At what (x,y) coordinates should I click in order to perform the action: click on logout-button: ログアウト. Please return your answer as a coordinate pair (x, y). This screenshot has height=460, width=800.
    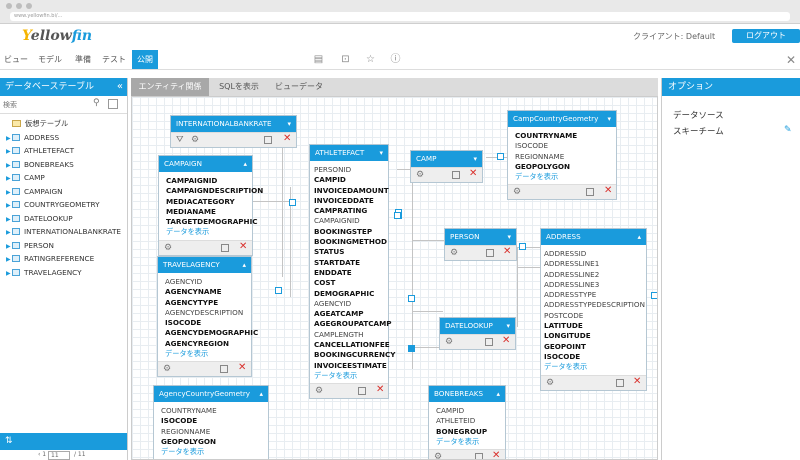
    Looking at the image, I should click on (766, 36).